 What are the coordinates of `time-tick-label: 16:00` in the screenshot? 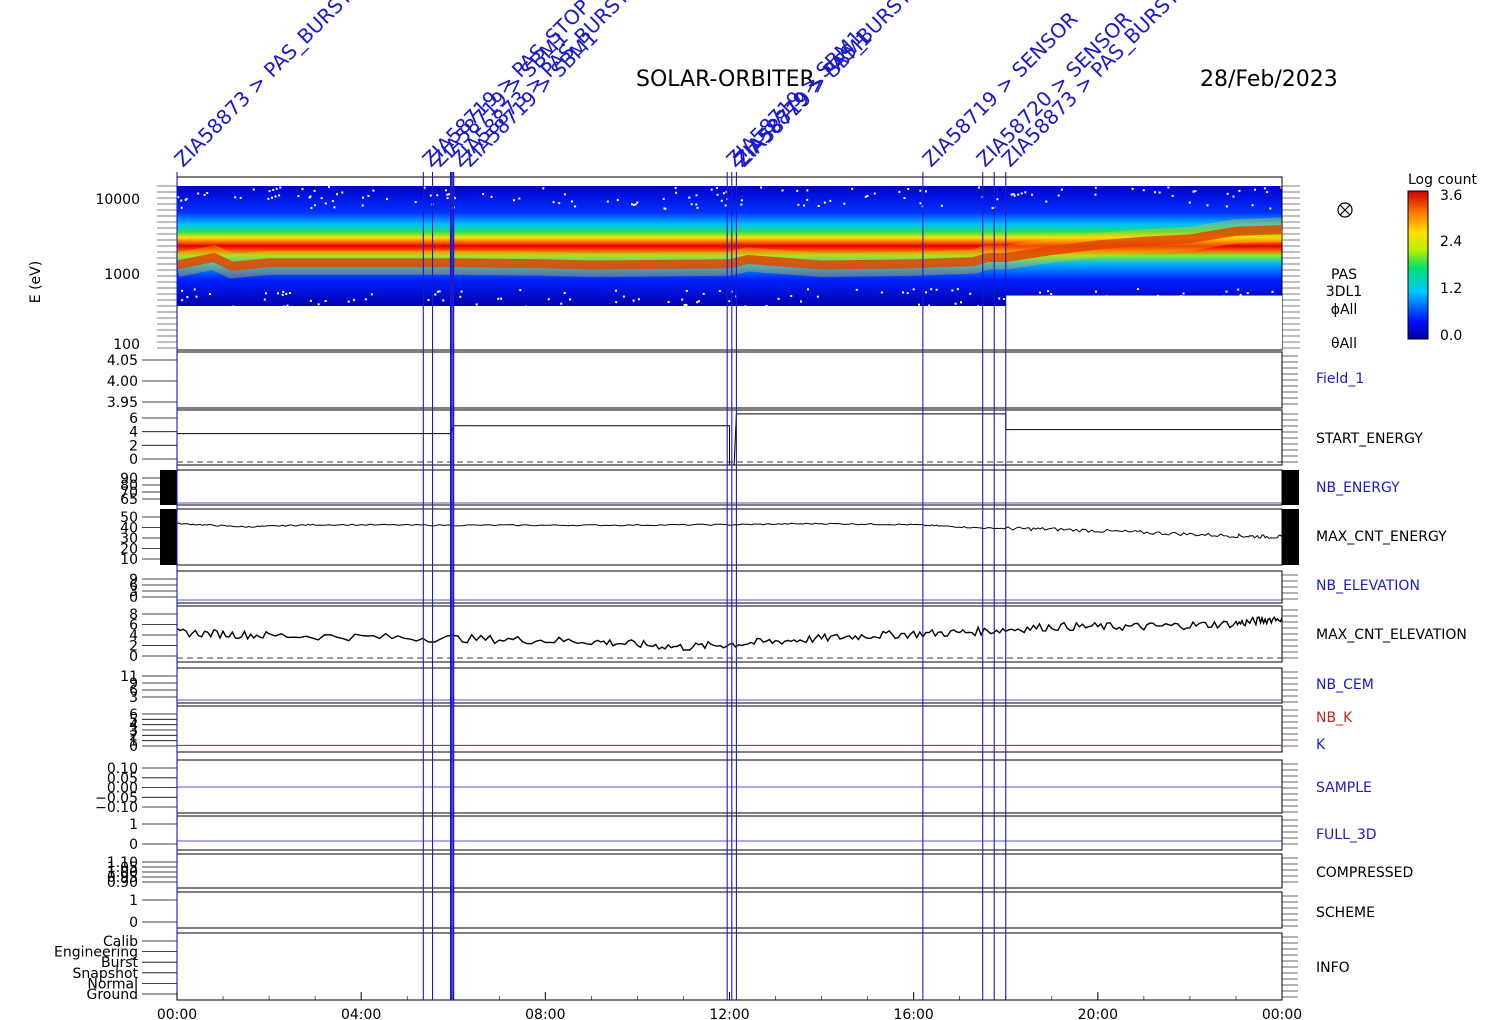 It's located at (913, 1013).